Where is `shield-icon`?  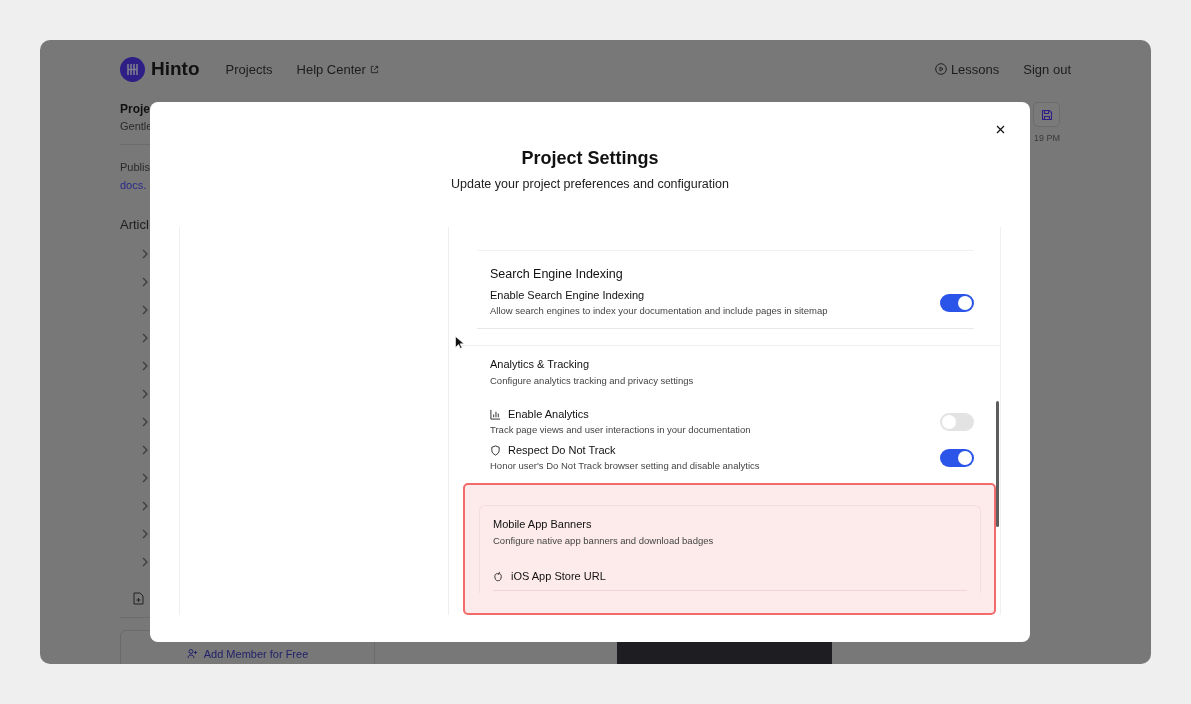
shield-icon is located at coordinates (495, 450).